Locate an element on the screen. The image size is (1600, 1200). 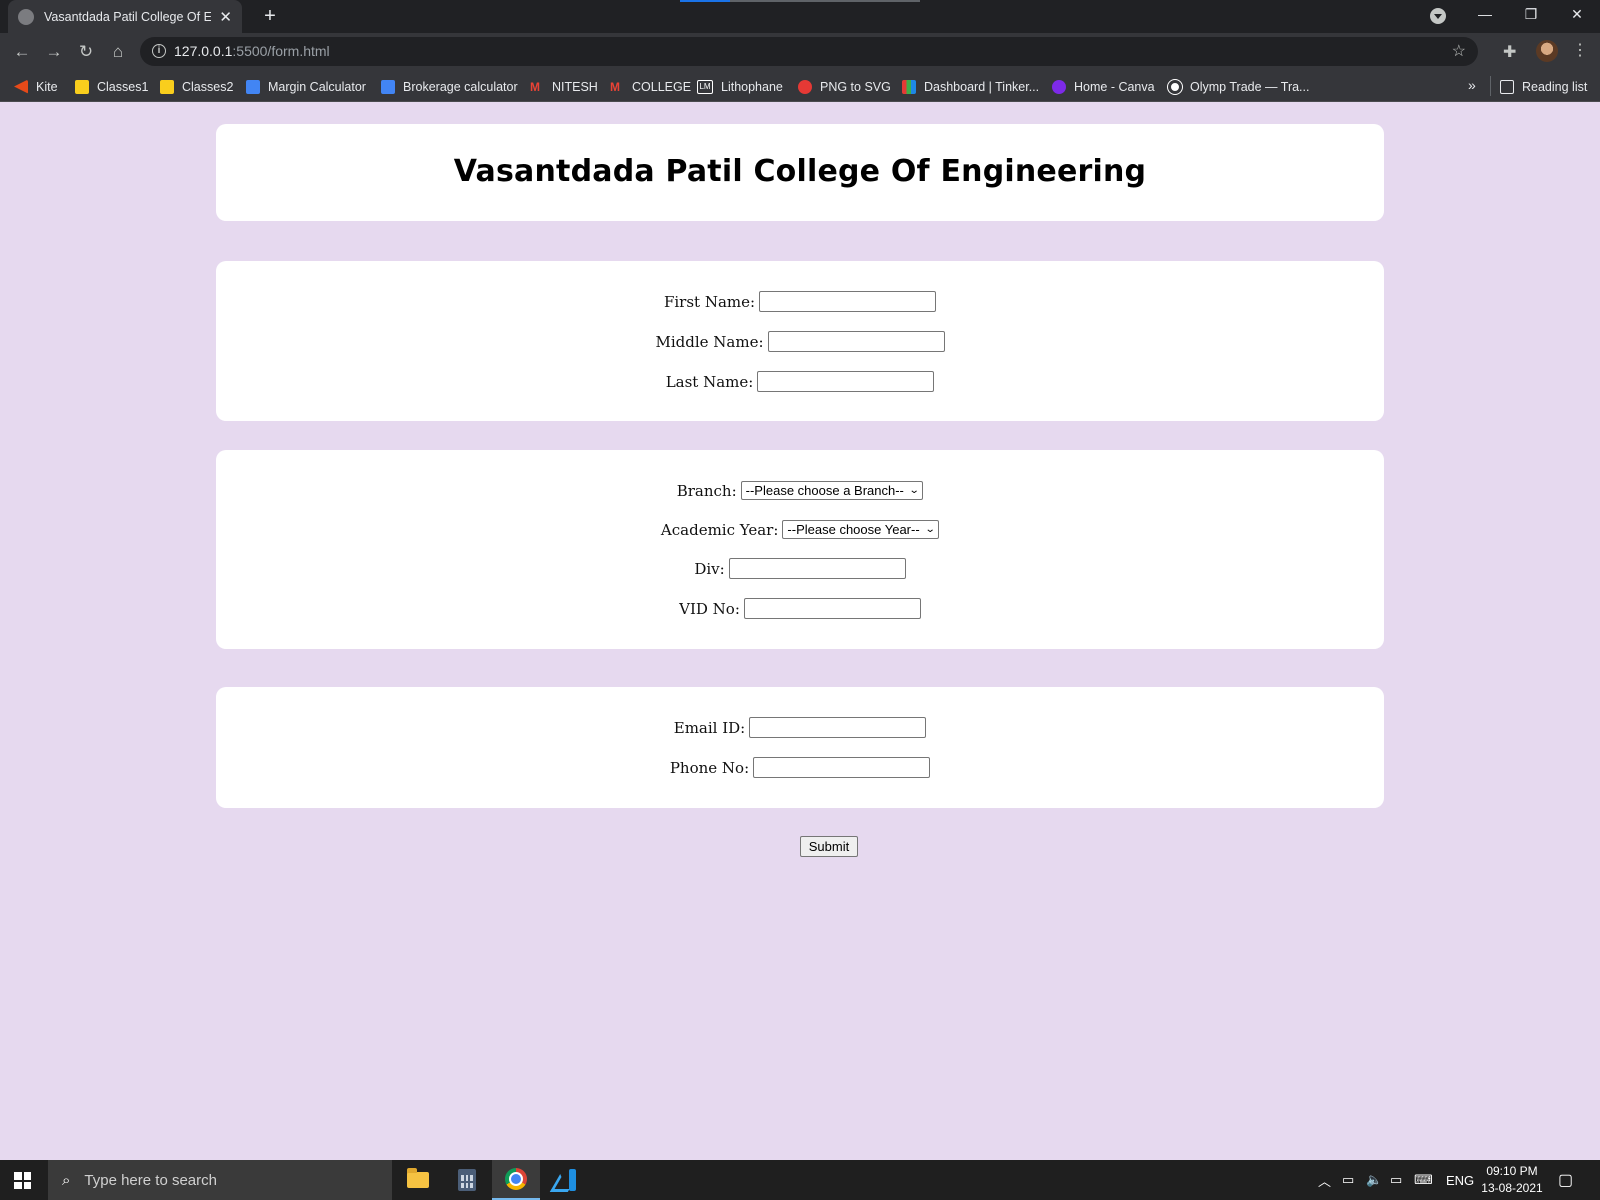
clock-date: 13-08-2021 is located at coordinates (1512, 1188).